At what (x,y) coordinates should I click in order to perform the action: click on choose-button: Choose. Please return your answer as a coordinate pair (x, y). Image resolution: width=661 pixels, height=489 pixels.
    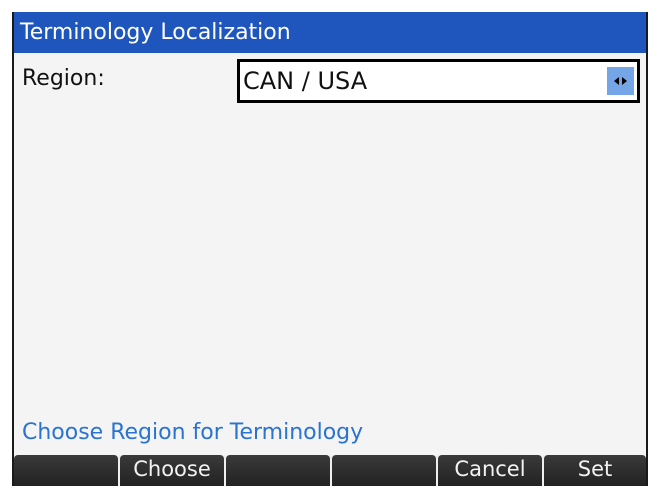
    Looking at the image, I should click on (172, 470).